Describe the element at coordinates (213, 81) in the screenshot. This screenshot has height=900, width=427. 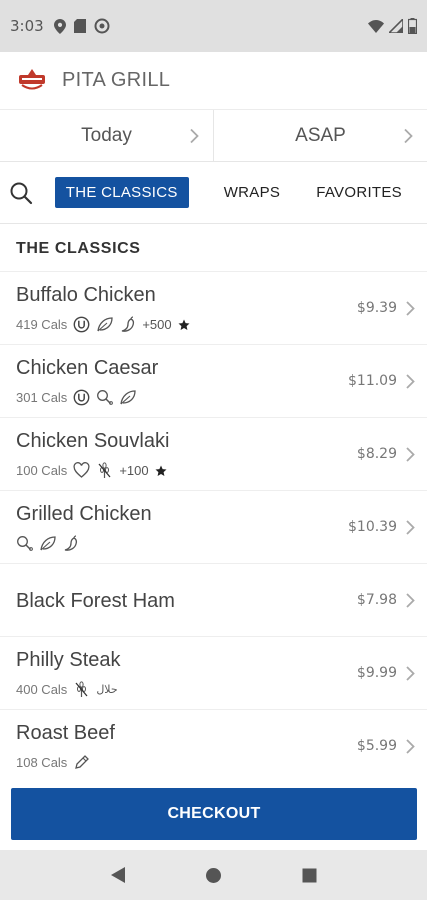
I see `app-header: PITA GRILL` at that location.